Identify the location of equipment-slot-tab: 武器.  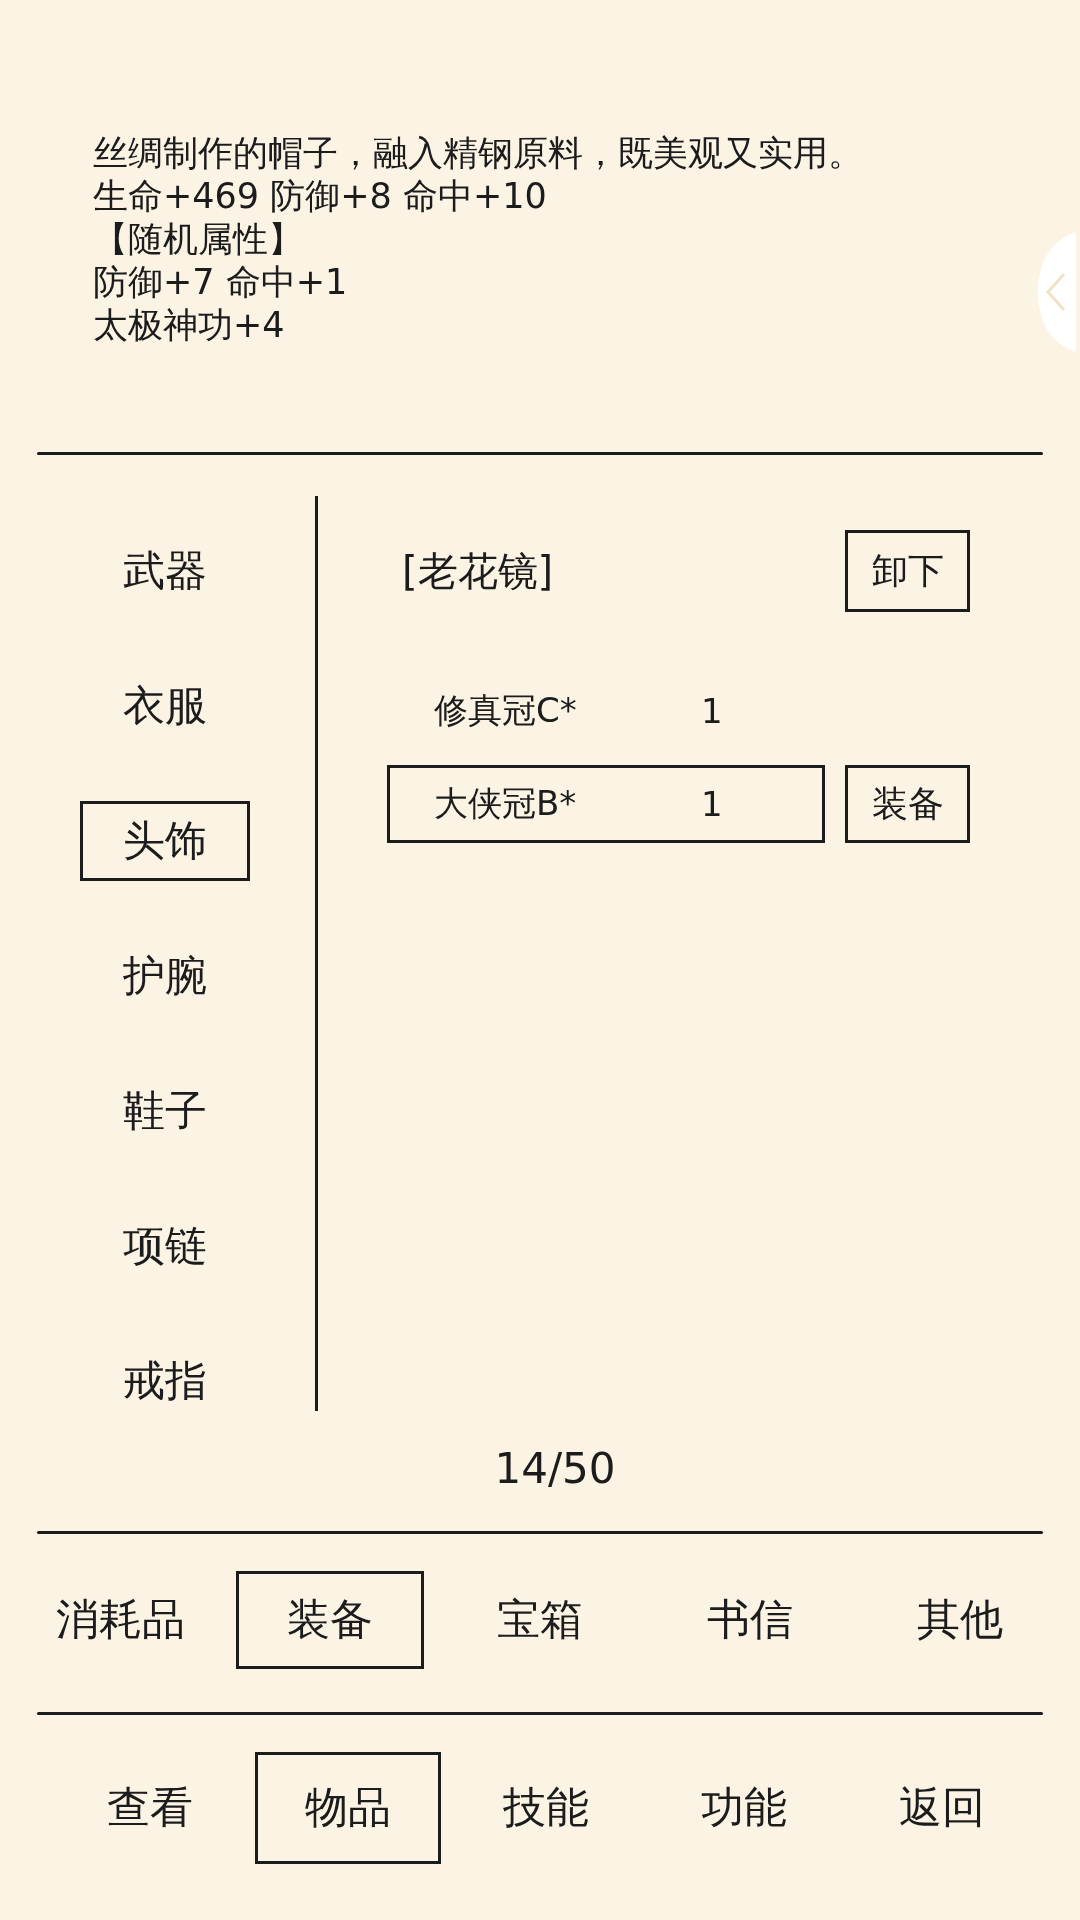
(165, 571).